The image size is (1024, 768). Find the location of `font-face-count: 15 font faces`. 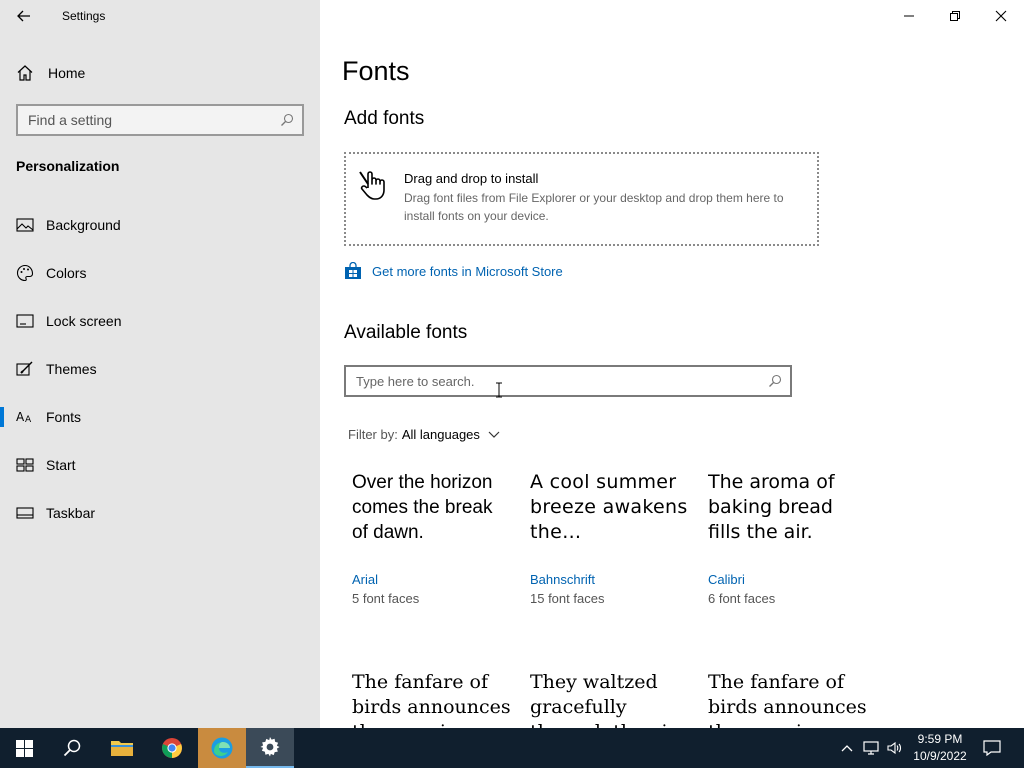

font-face-count: 15 font faces is located at coordinates (567, 598).